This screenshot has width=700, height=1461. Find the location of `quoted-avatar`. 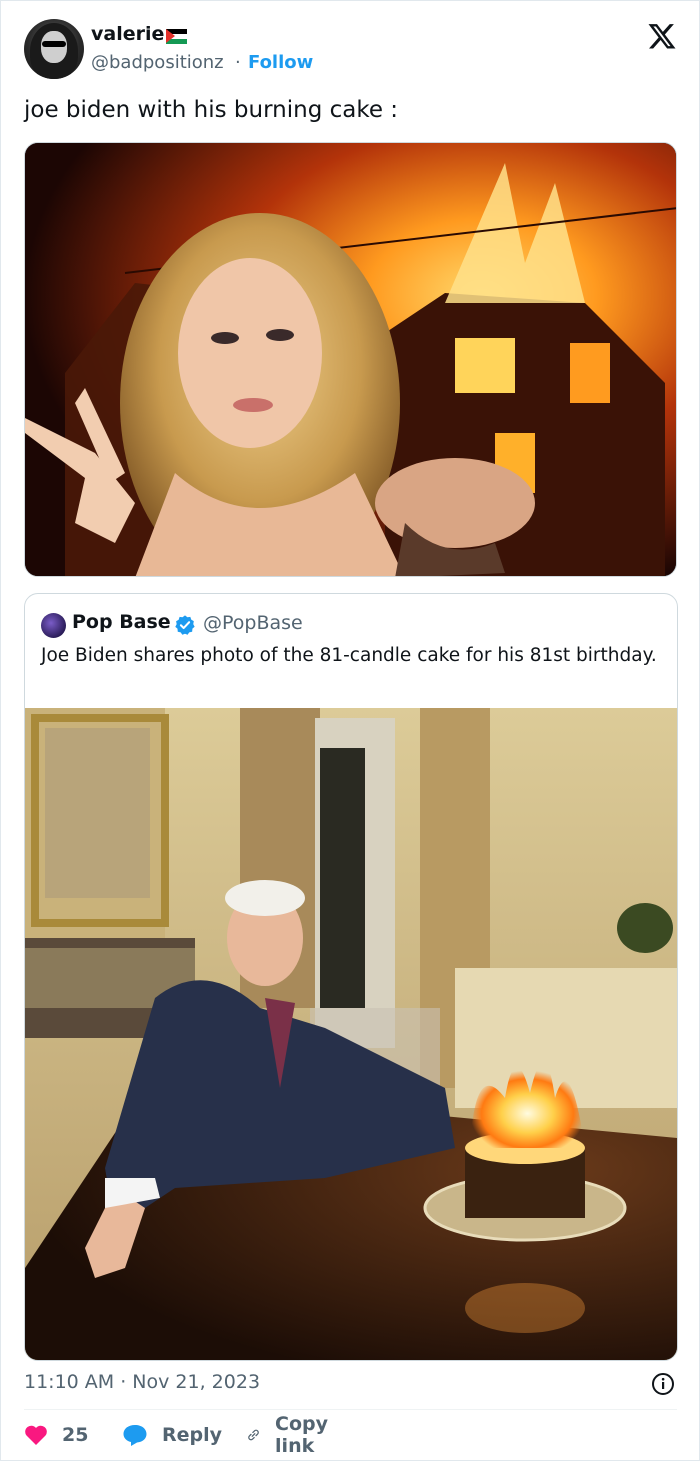

quoted-avatar is located at coordinates (53, 625).